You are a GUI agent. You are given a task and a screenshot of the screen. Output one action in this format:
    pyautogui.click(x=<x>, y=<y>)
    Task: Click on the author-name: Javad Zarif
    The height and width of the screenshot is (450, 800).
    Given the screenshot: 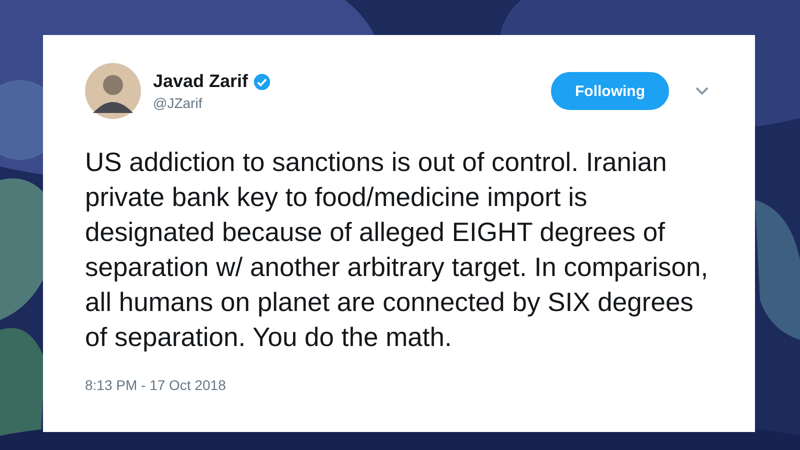 What is the action you would take?
    pyautogui.click(x=200, y=81)
    